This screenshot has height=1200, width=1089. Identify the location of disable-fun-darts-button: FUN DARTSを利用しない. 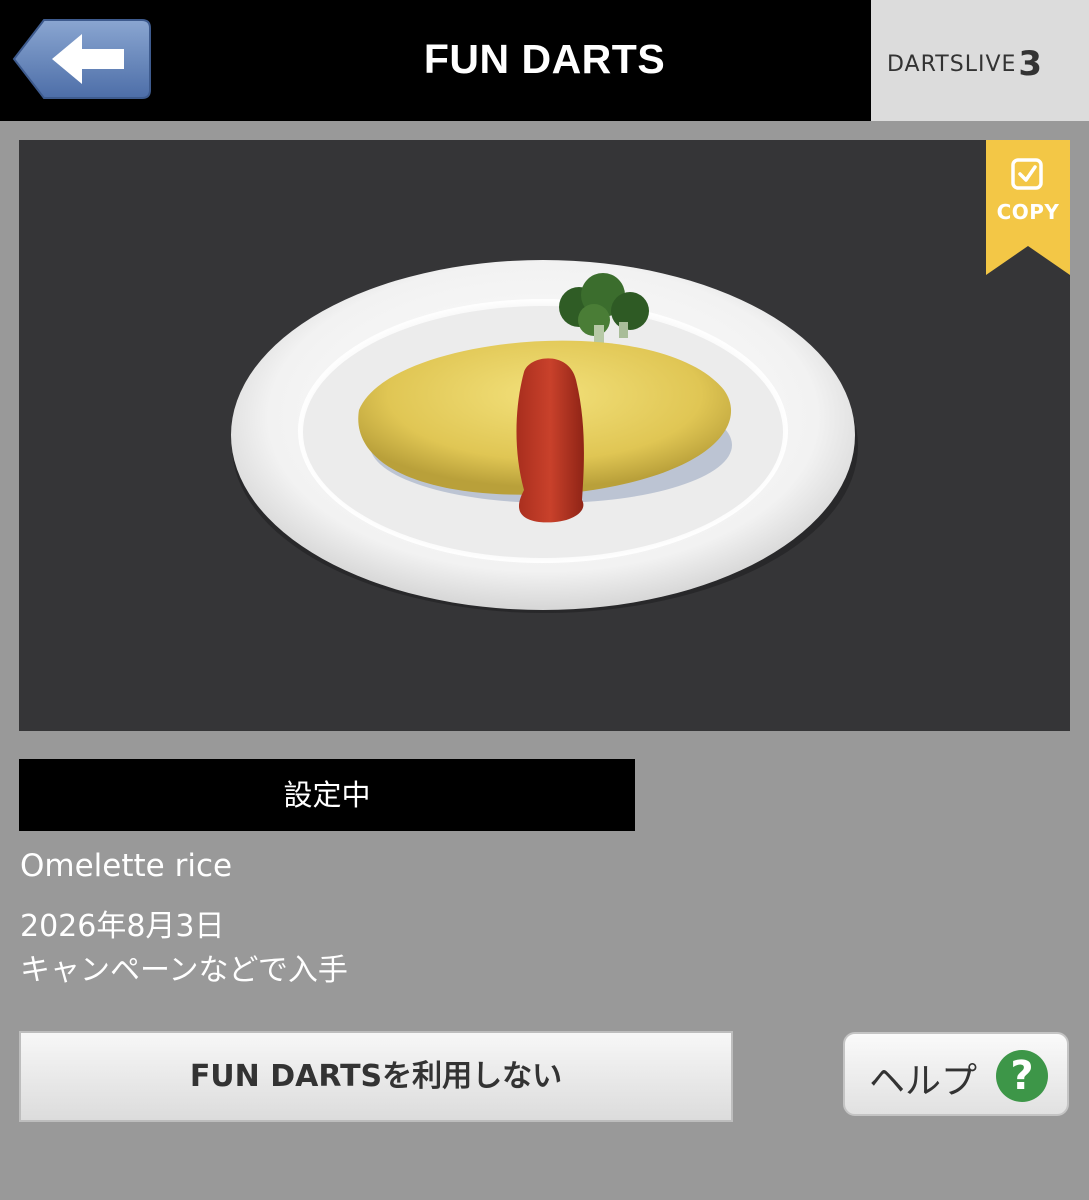
(376, 1076).